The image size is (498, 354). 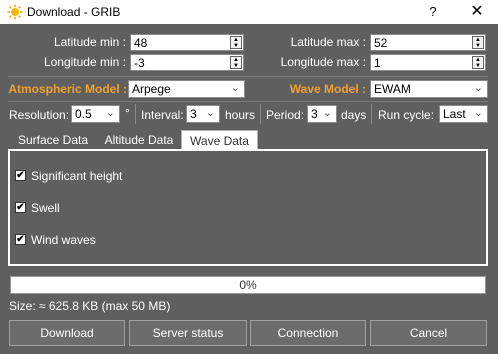 I want to click on latitude-max-value: 52, so click(x=381, y=43).